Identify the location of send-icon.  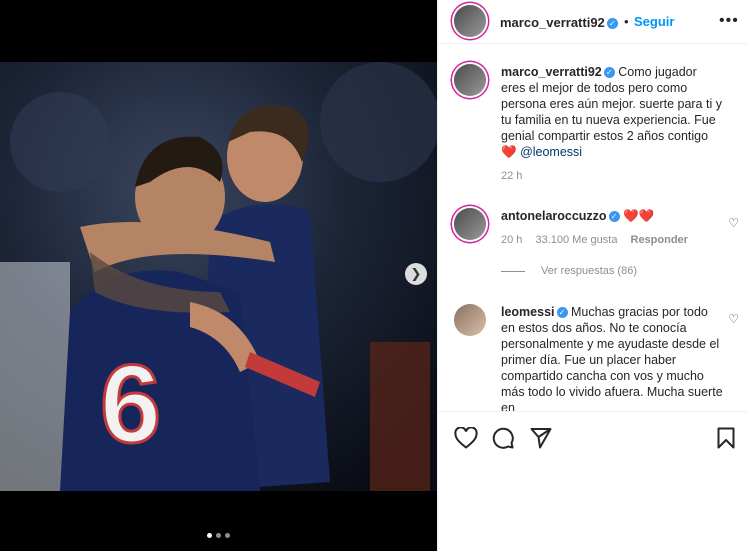
(541, 440).